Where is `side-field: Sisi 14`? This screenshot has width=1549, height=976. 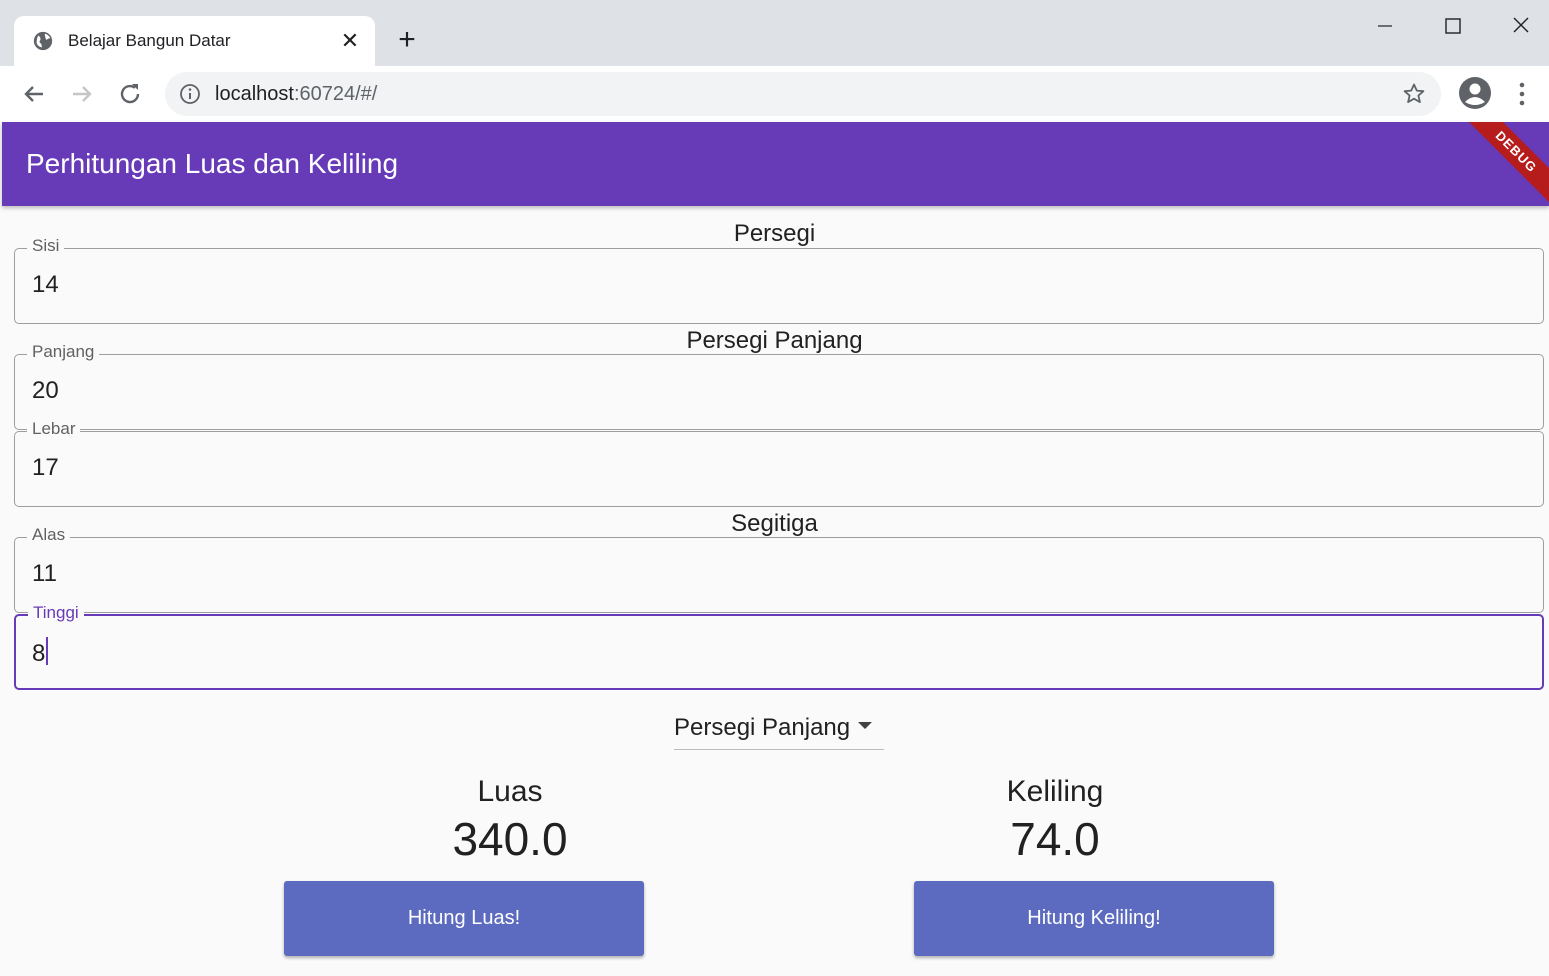
side-field: Sisi 14 is located at coordinates (779, 280).